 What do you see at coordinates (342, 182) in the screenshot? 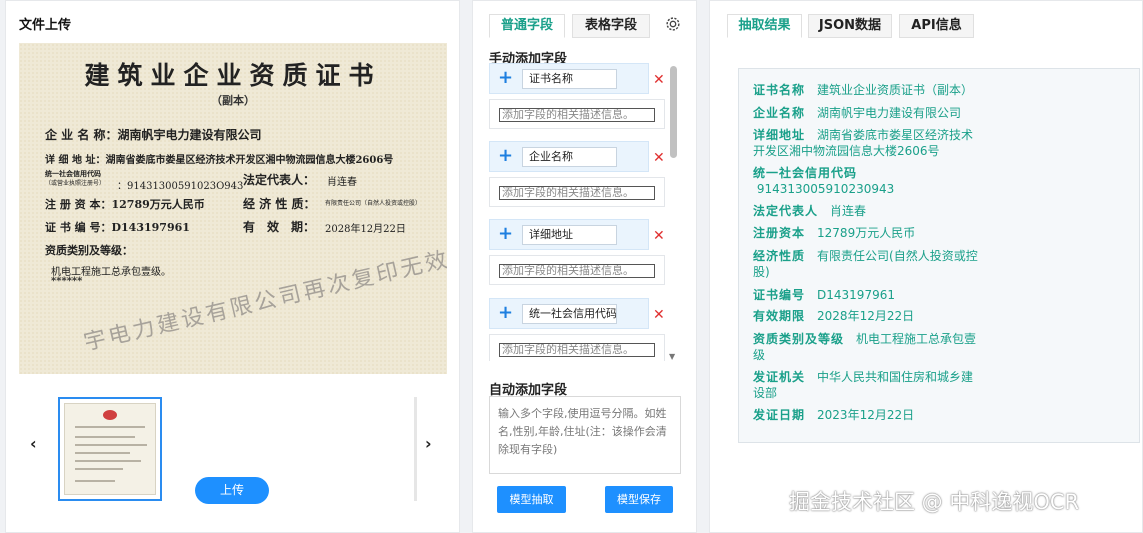
I see `certificate-legal-rep-value: 肖连春` at bounding box center [342, 182].